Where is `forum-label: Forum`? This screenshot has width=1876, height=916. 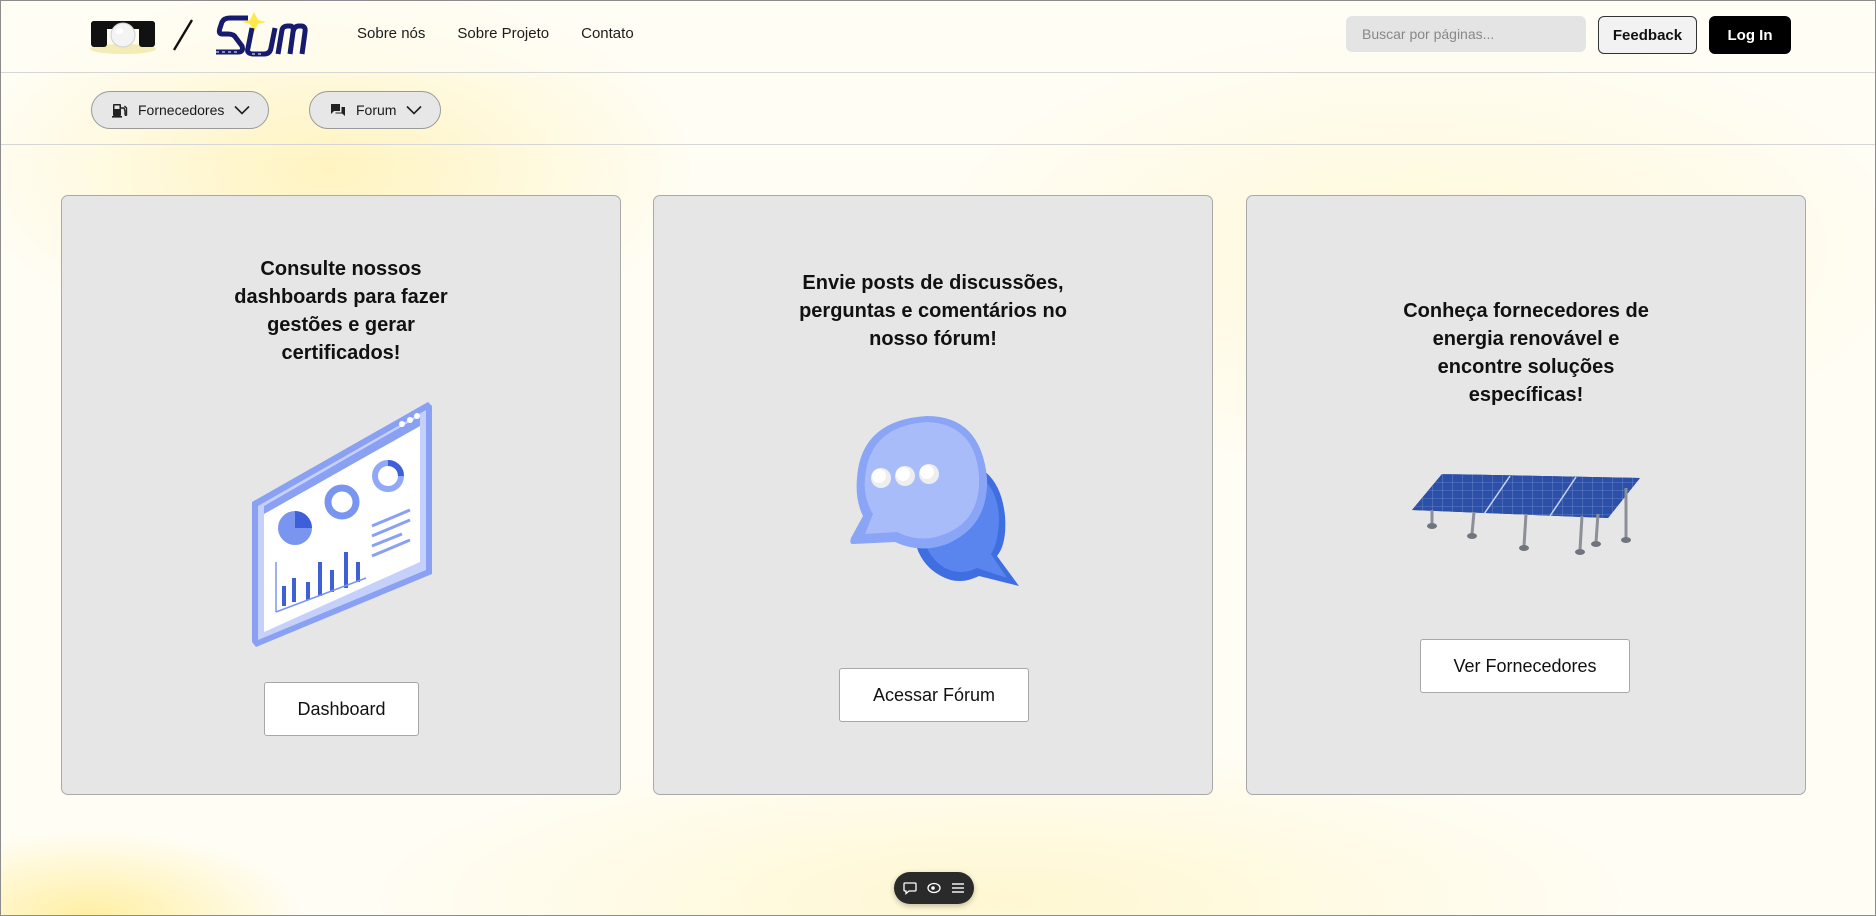 forum-label: Forum is located at coordinates (376, 110).